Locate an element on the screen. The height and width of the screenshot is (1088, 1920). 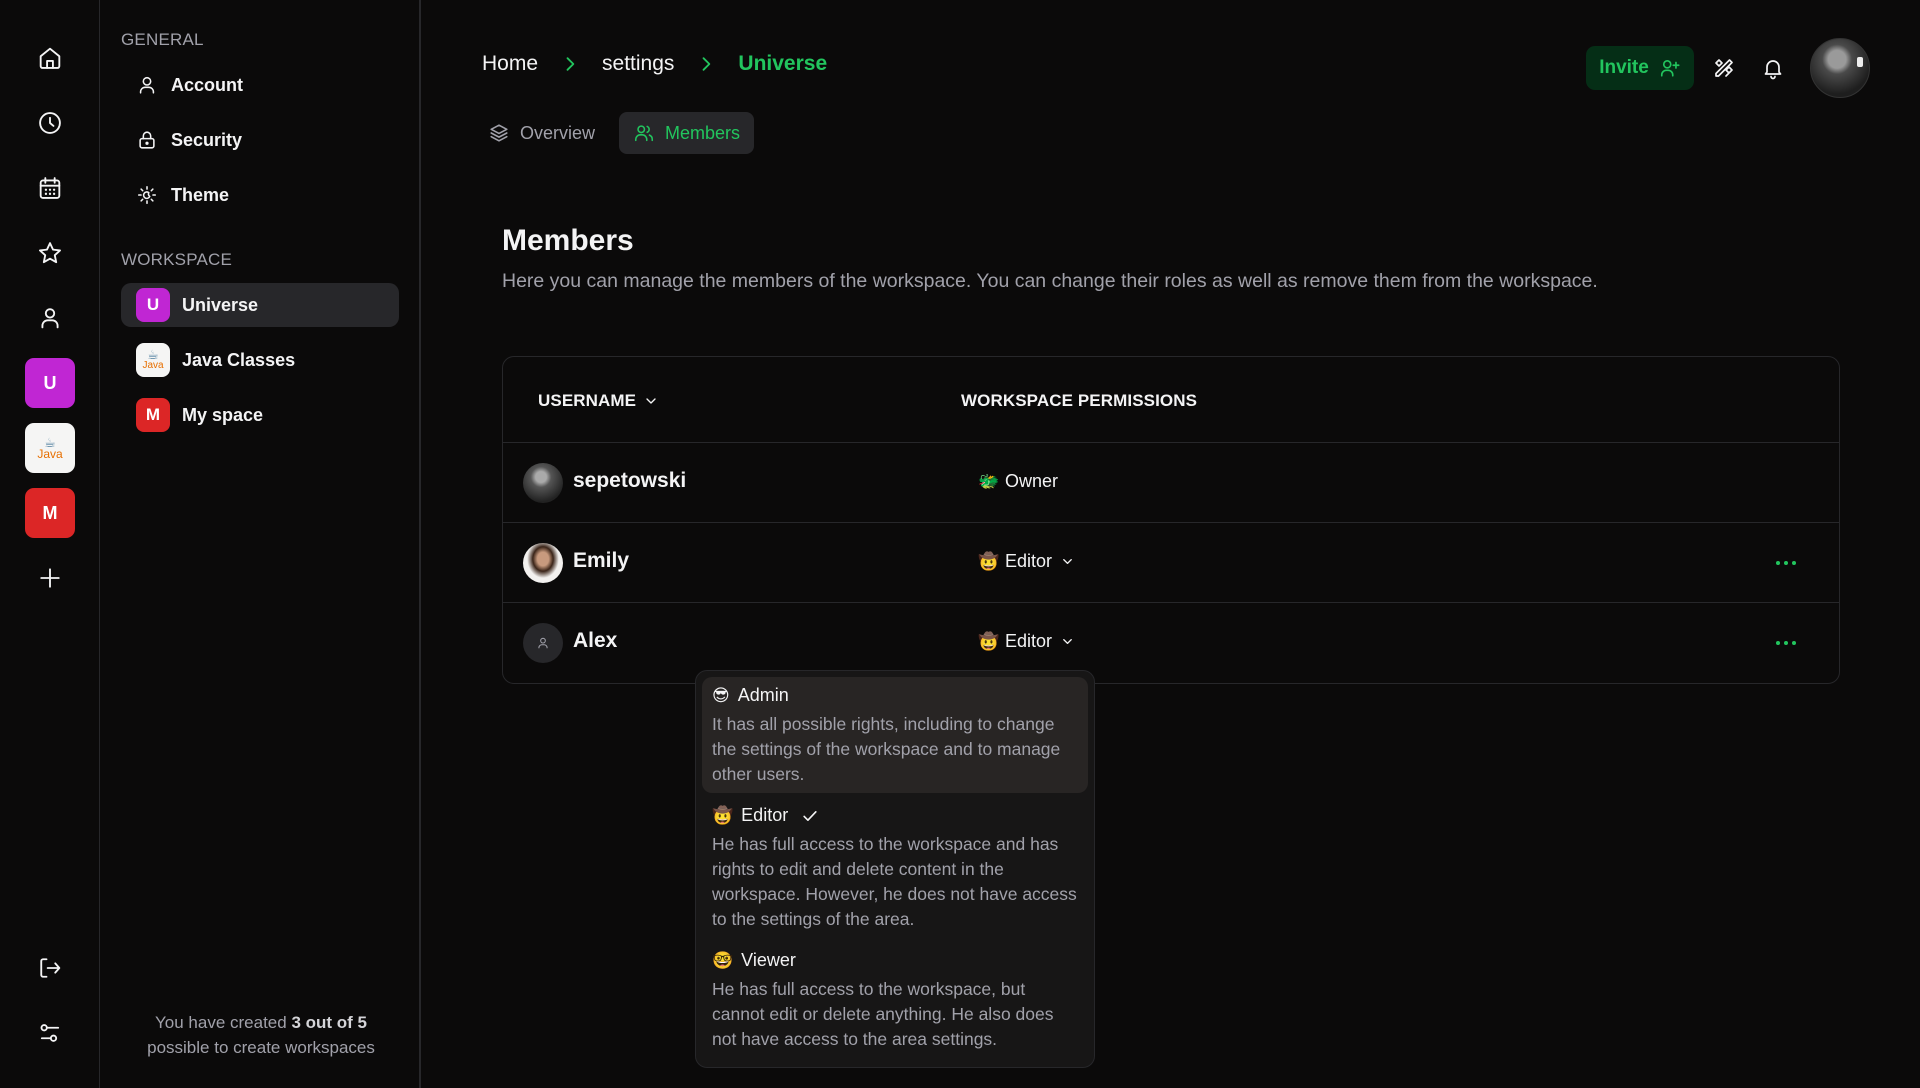
layers-icon is located at coordinates (499, 133).